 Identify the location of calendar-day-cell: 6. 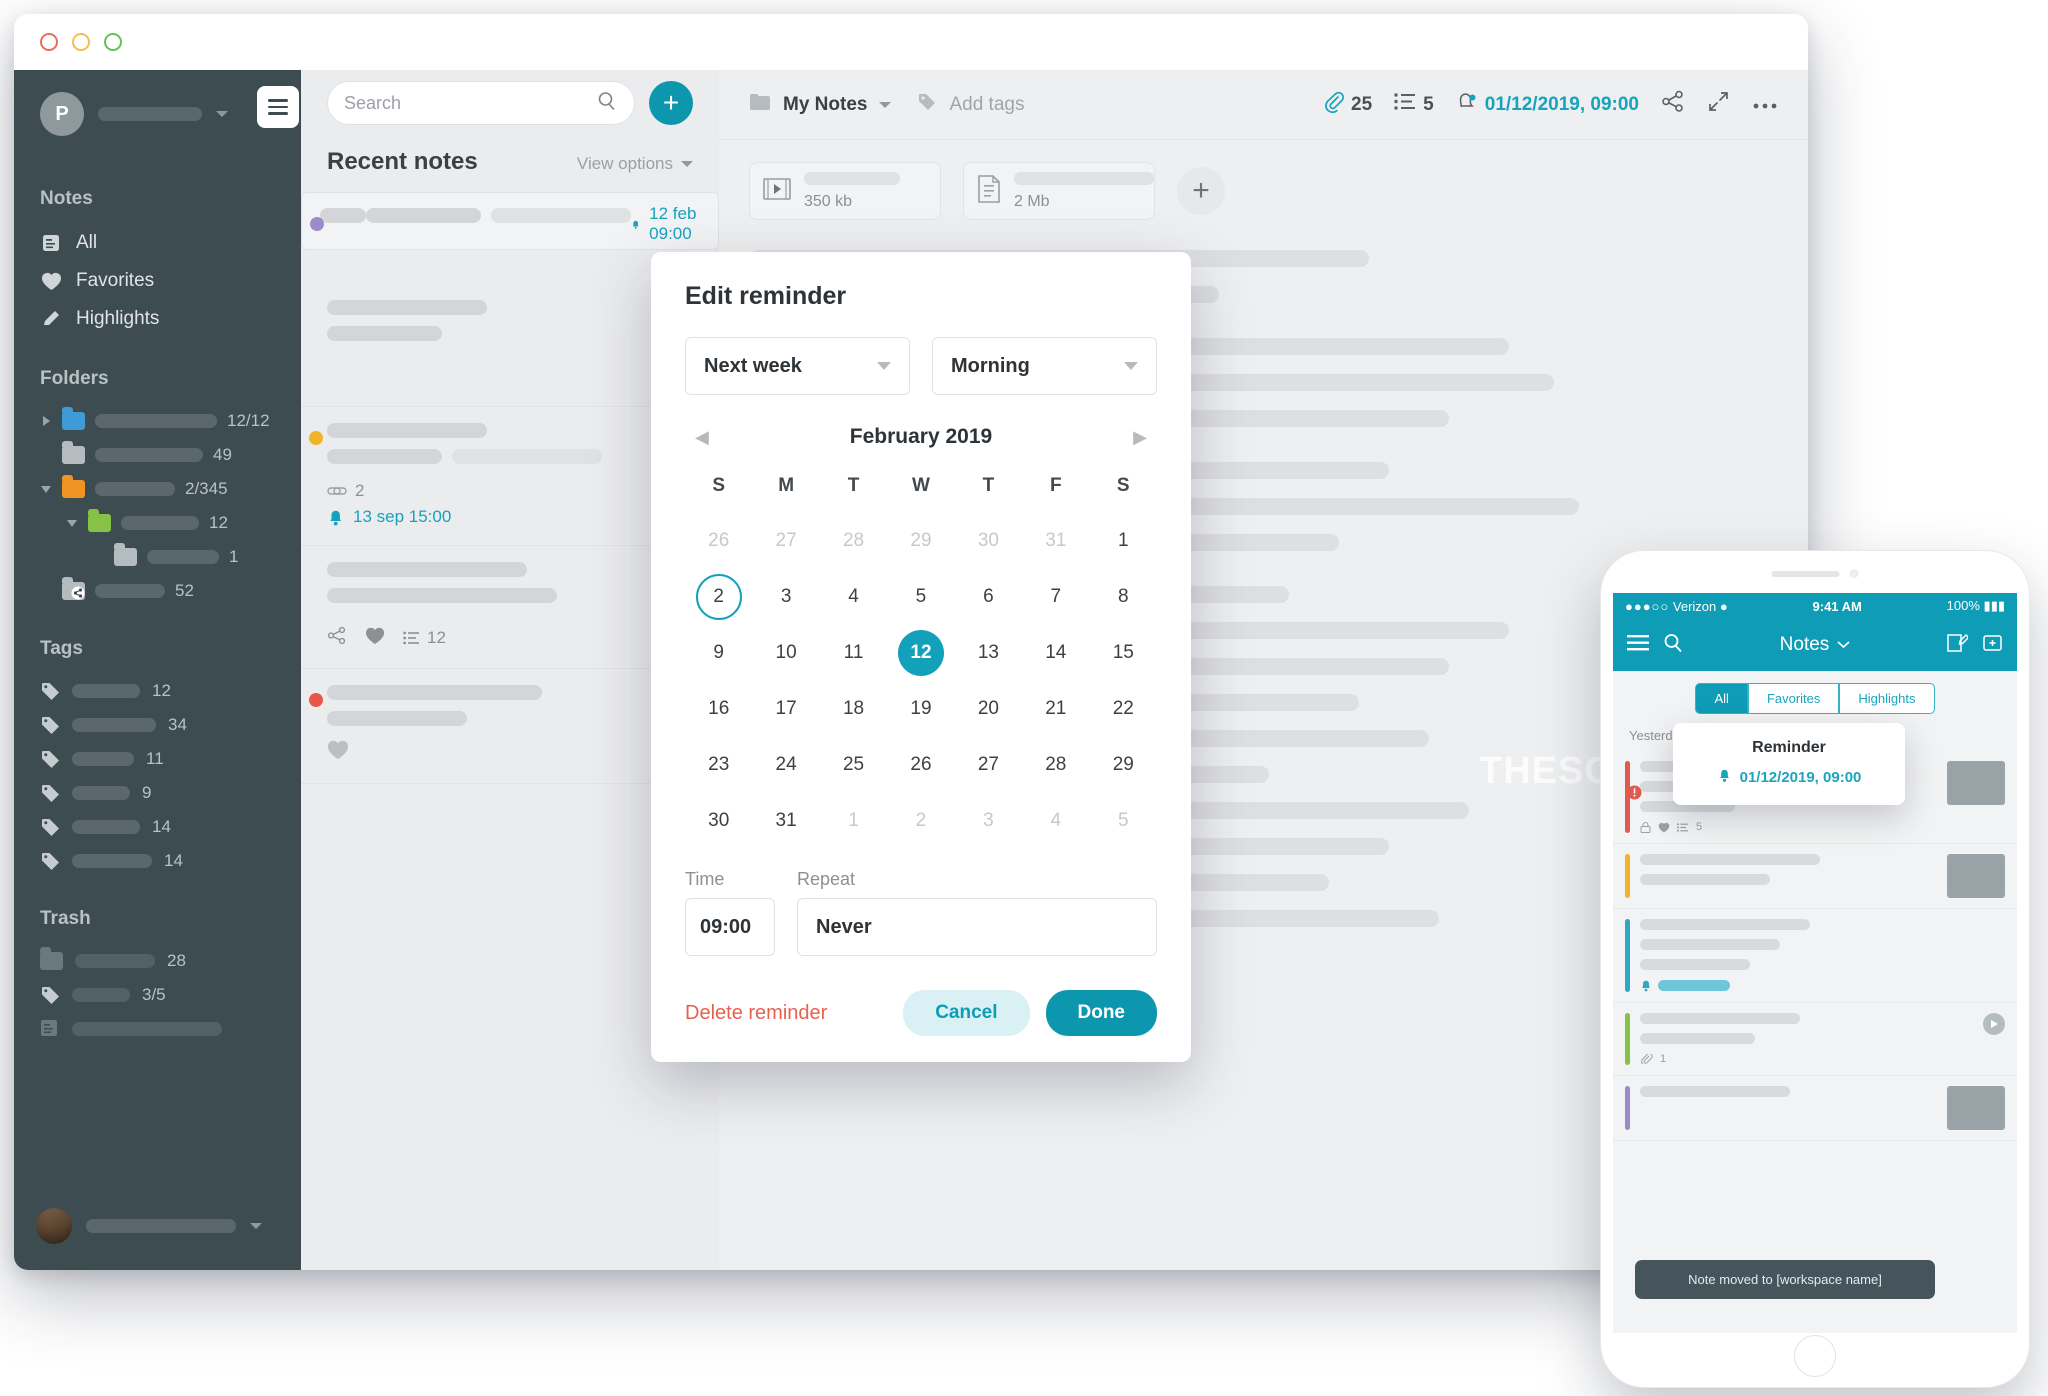
(988, 597).